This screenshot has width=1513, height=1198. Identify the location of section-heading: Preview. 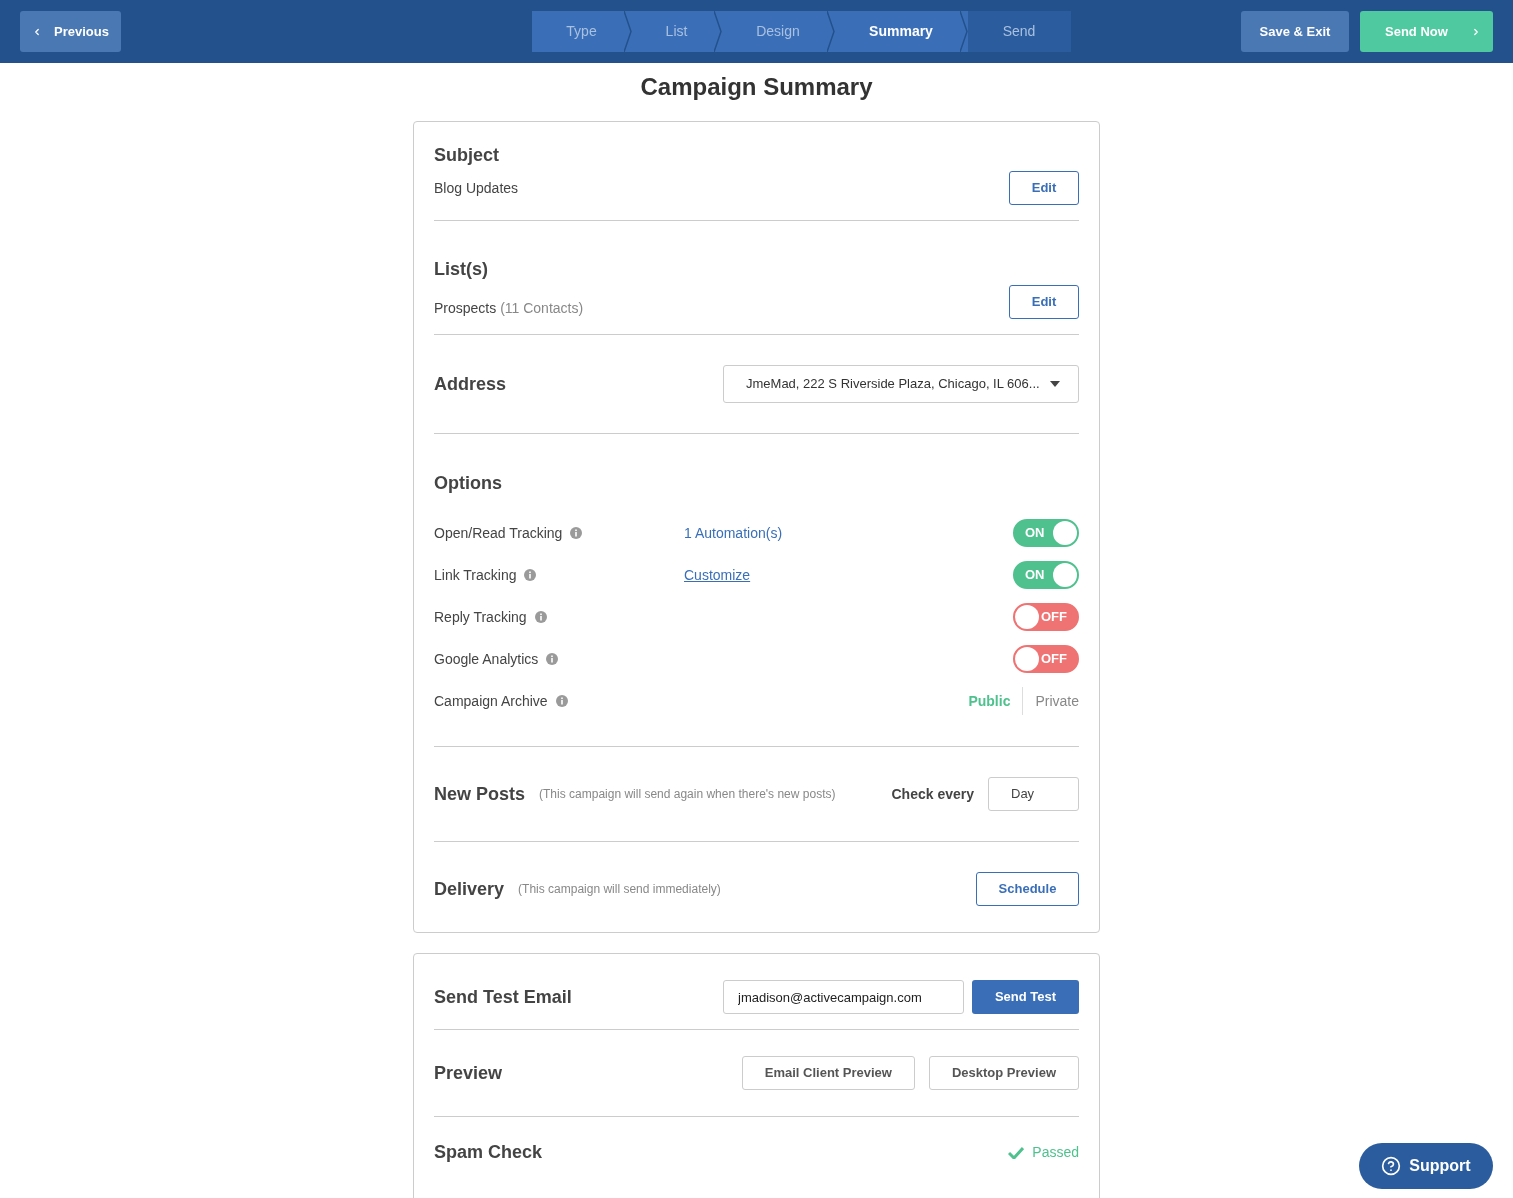
(469, 1073).